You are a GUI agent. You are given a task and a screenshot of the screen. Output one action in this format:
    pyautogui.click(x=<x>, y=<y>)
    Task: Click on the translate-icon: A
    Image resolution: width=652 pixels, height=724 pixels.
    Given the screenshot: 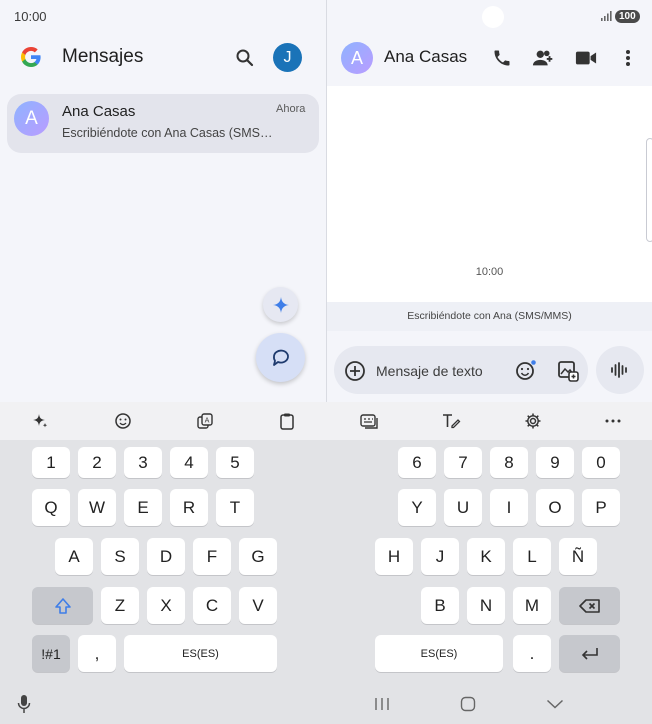 What is the action you would take?
    pyautogui.click(x=205, y=421)
    